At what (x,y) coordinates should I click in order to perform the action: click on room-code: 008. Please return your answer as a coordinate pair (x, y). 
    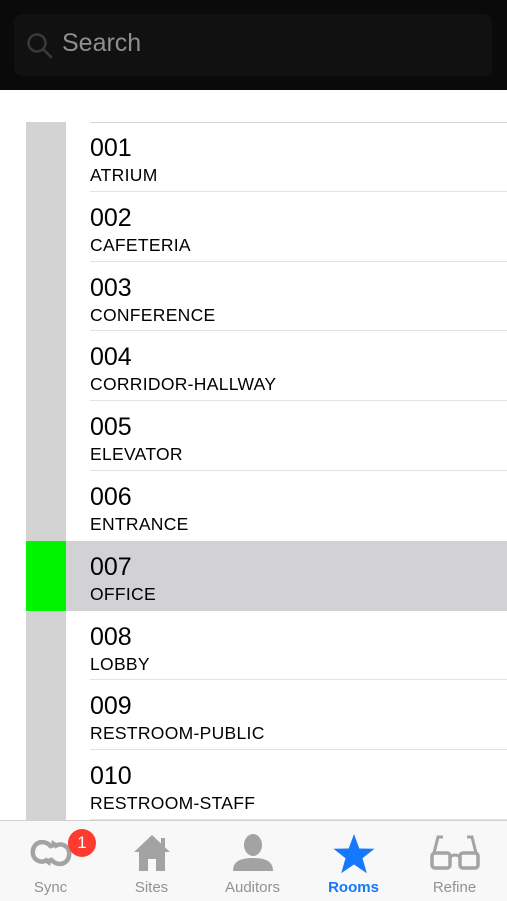
    Looking at the image, I should click on (111, 636).